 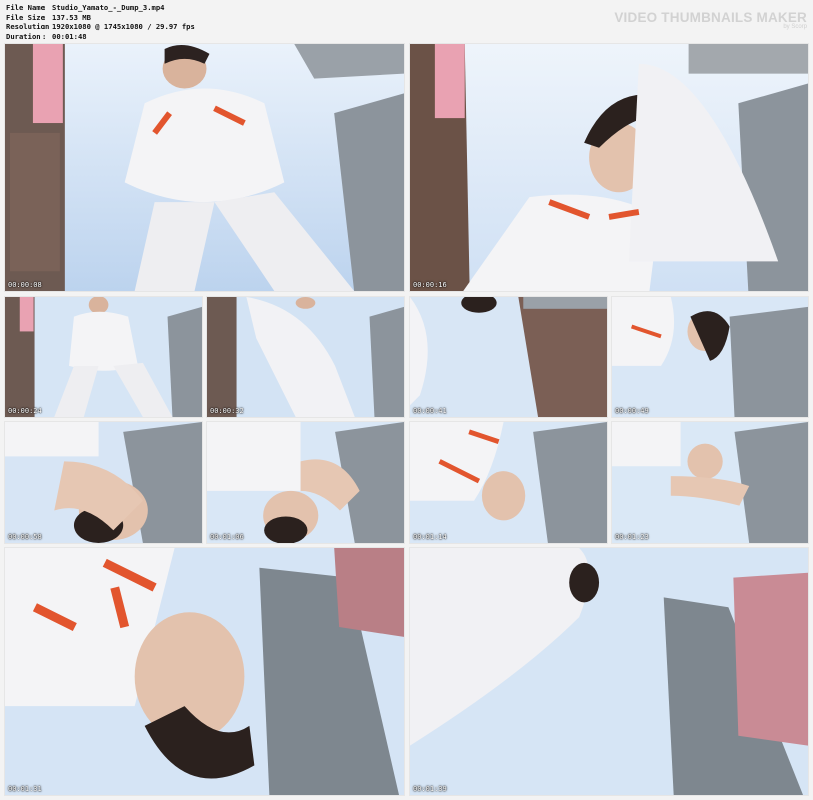 I want to click on timestamp-label: 00:01:14, so click(x=430, y=537).